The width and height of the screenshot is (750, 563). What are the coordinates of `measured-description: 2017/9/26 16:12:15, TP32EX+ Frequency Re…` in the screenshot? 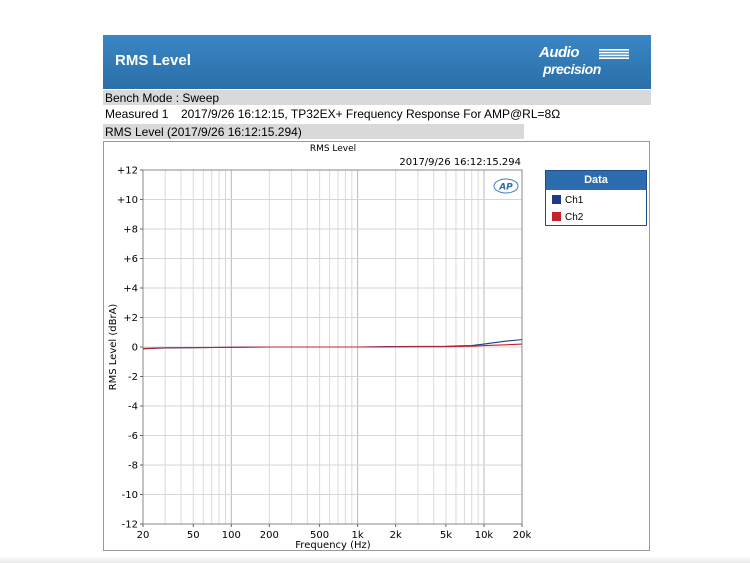 It's located at (371, 114).